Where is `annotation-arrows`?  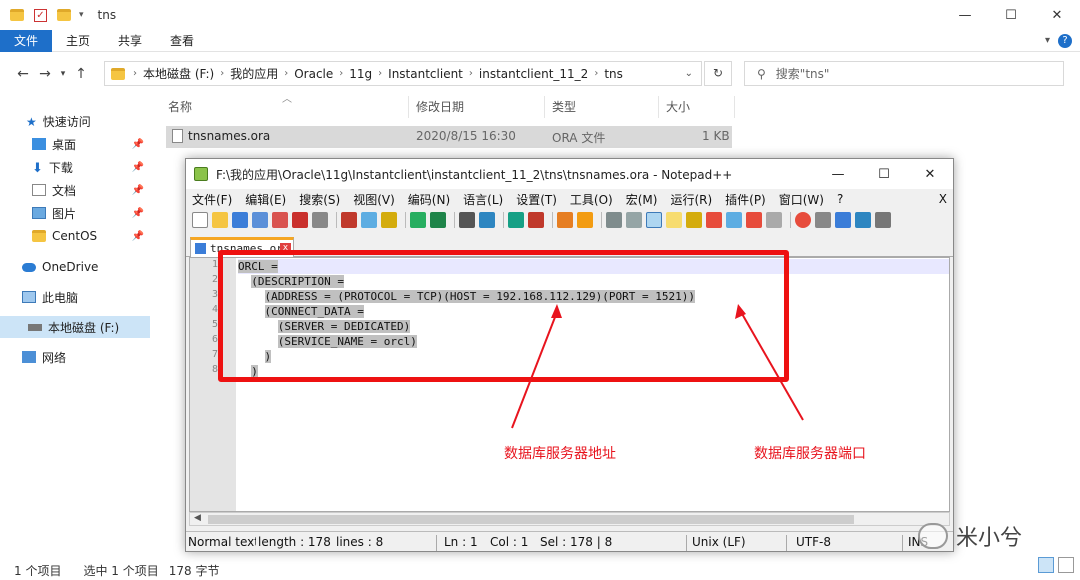 annotation-arrows is located at coordinates (657, 366).